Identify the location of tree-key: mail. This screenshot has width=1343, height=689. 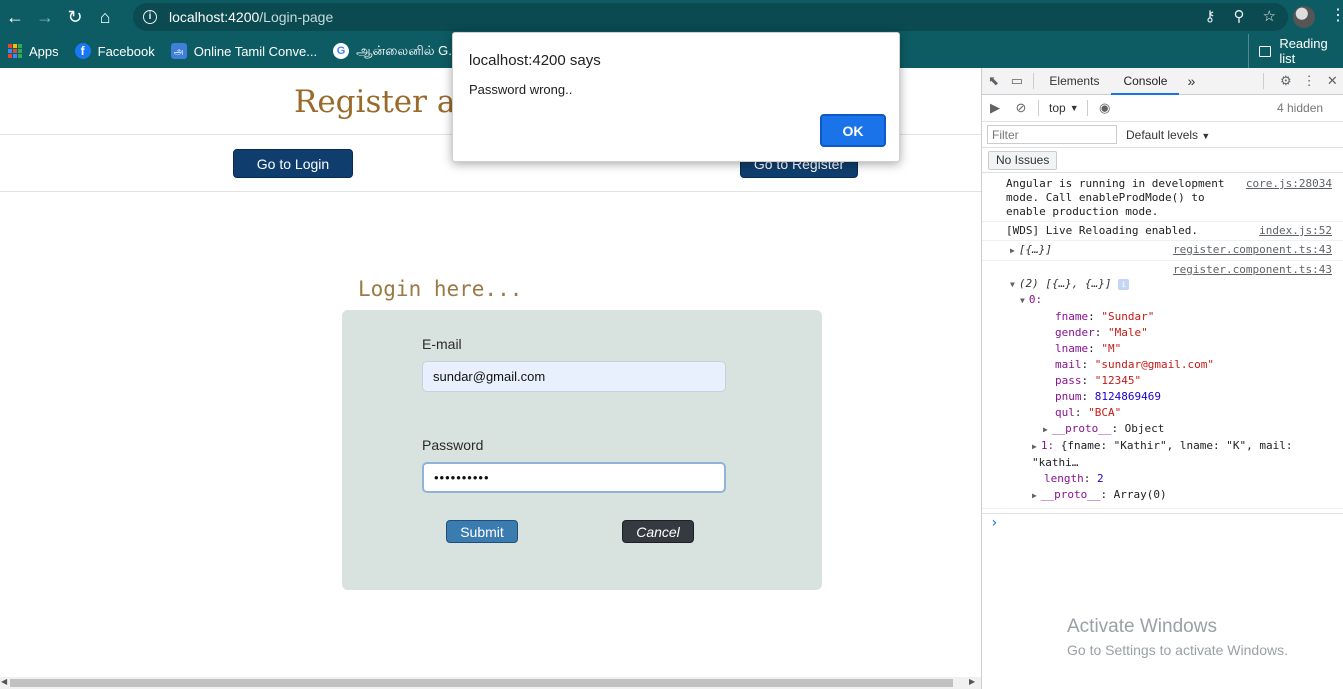
(1068, 364).